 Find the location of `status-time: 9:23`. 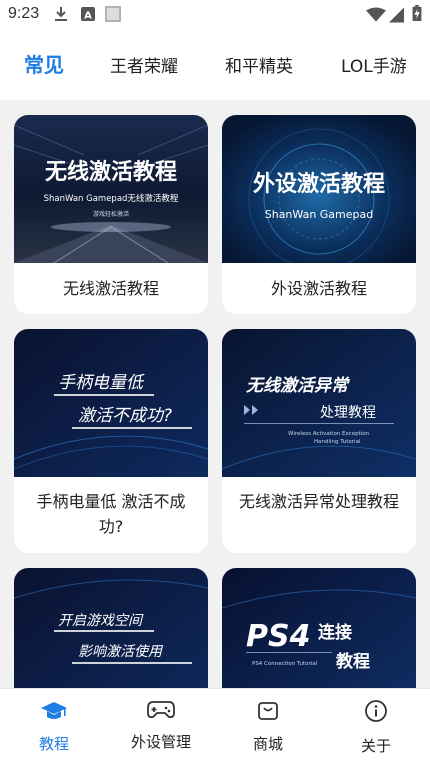

status-time: 9:23 is located at coordinates (24, 13).